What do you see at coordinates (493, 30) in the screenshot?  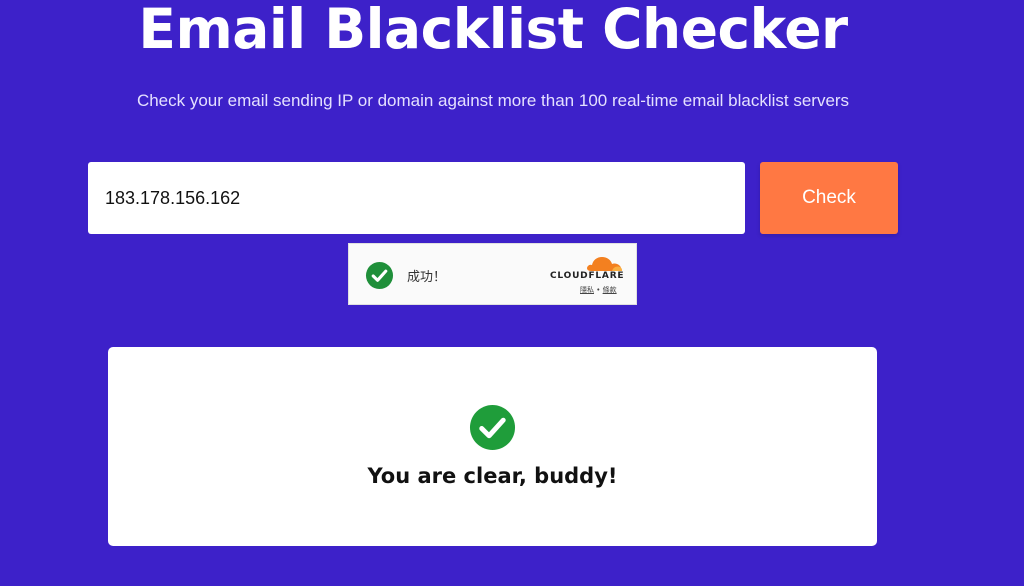 I see `page-title: Email Blacklist Checker` at bounding box center [493, 30].